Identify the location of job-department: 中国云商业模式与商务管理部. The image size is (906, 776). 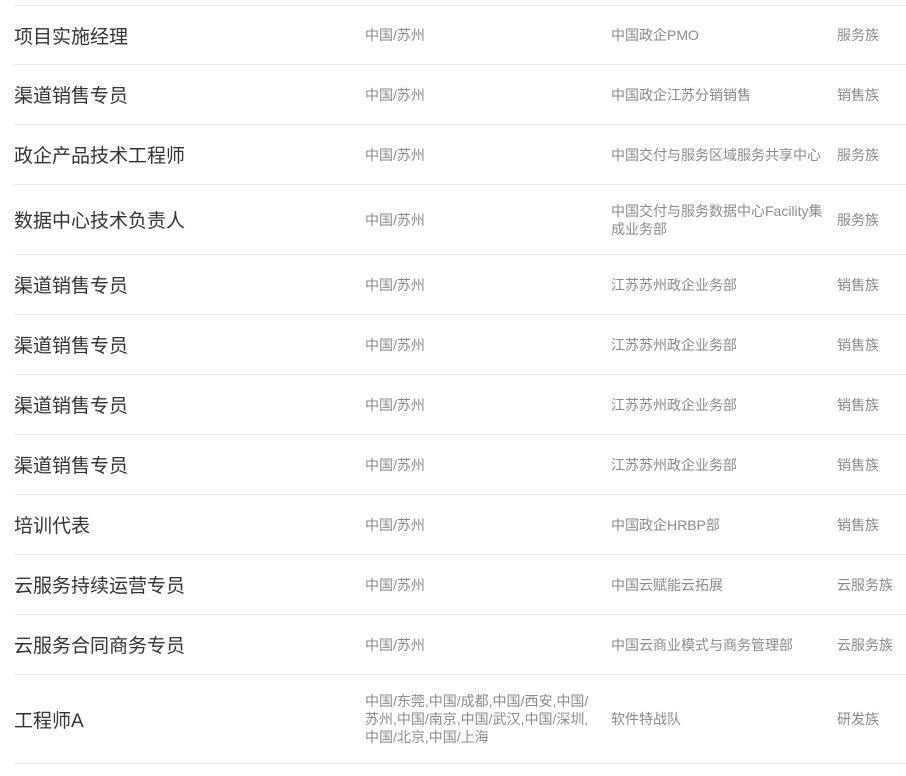
(702, 644).